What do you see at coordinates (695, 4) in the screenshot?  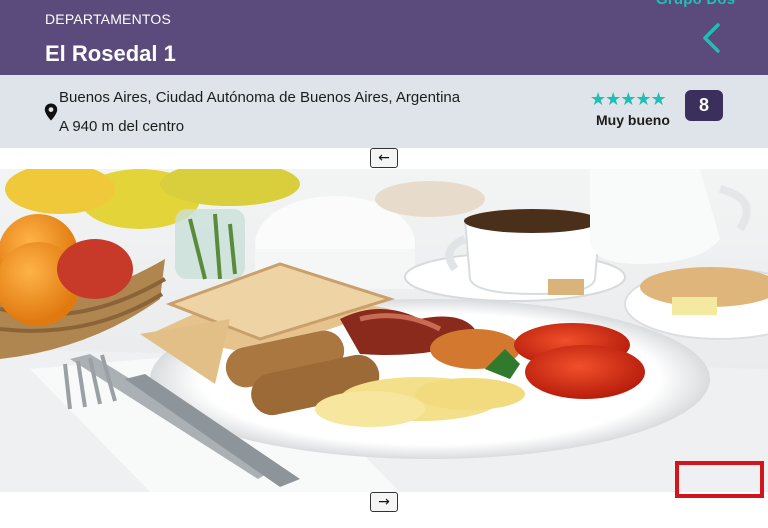 I see `logo-text: Grupo Dos` at bounding box center [695, 4].